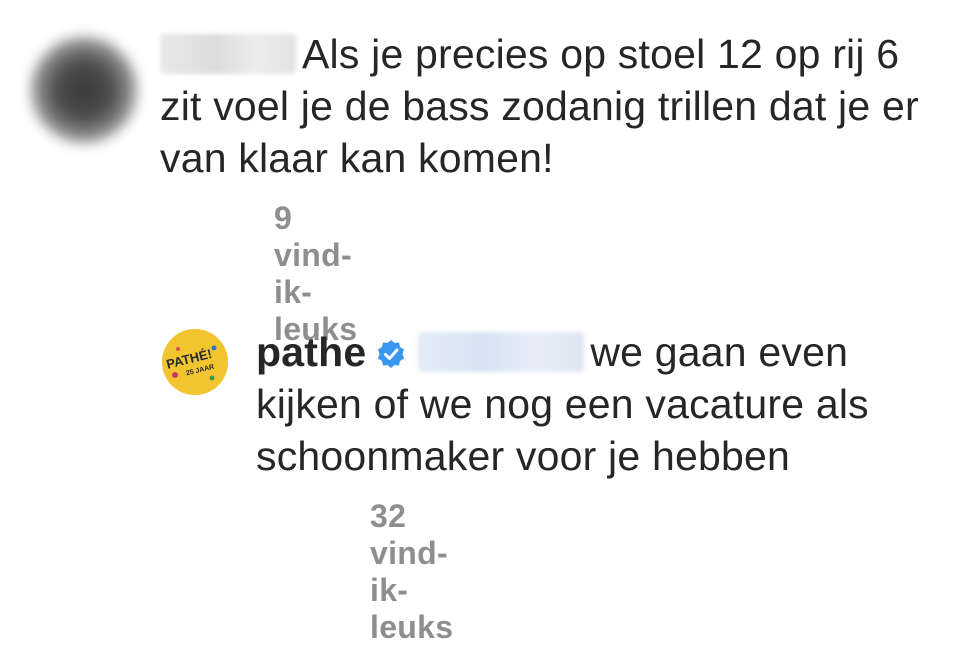  I want to click on avatar: PATHÉ! 25 JAAR, so click(195, 362).